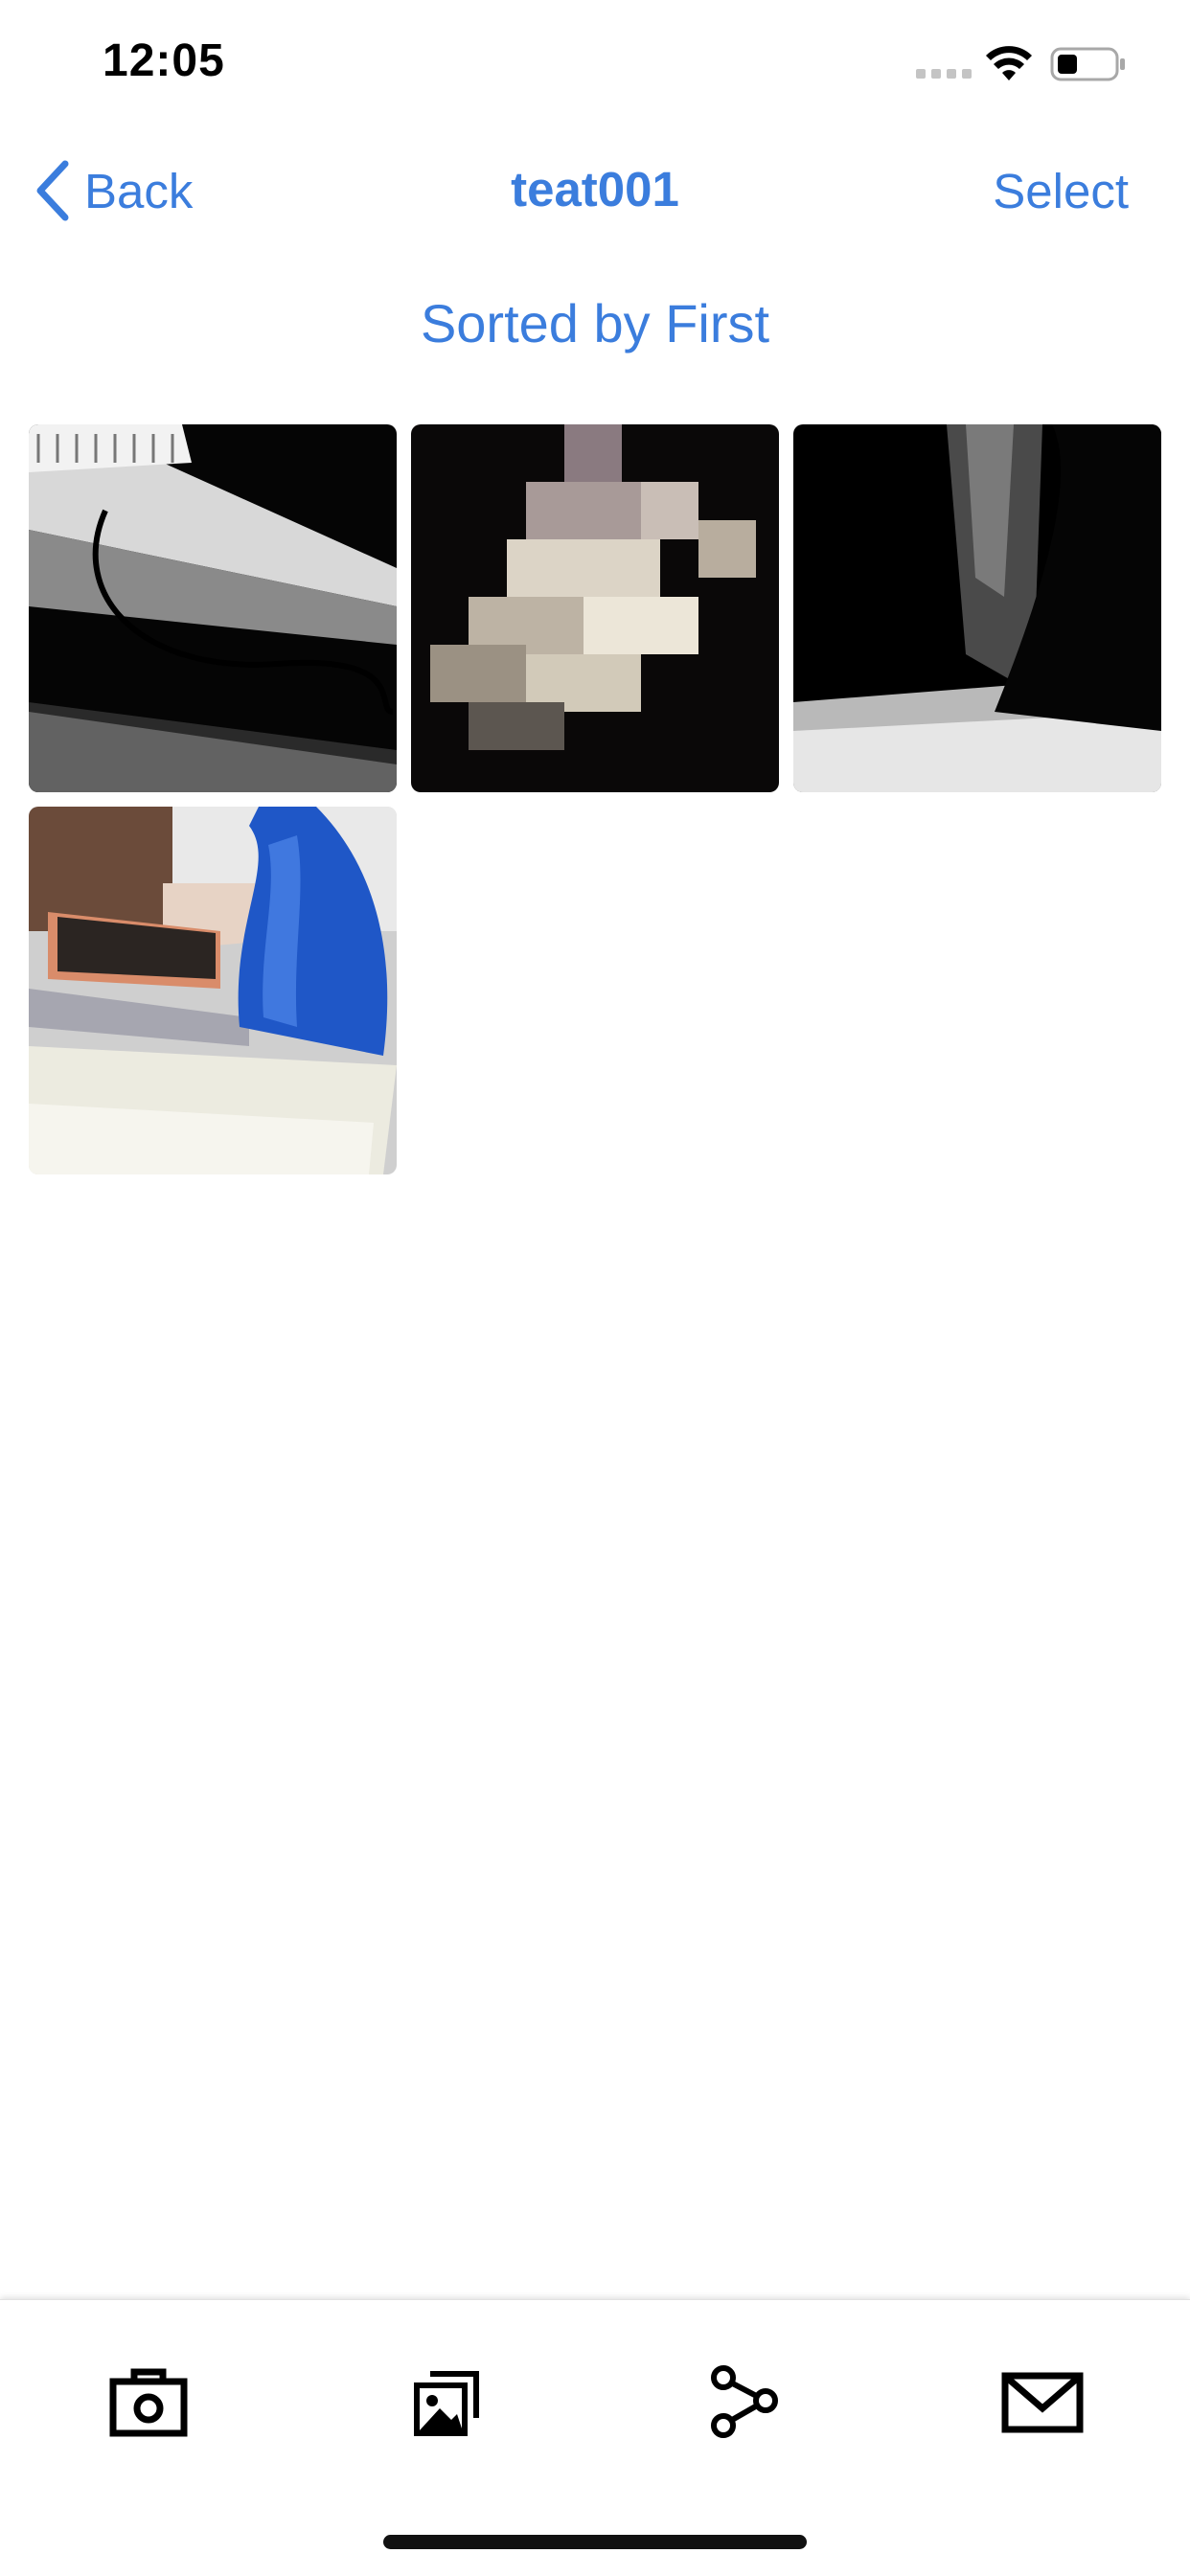  I want to click on camera-icon, so click(148, 2402).